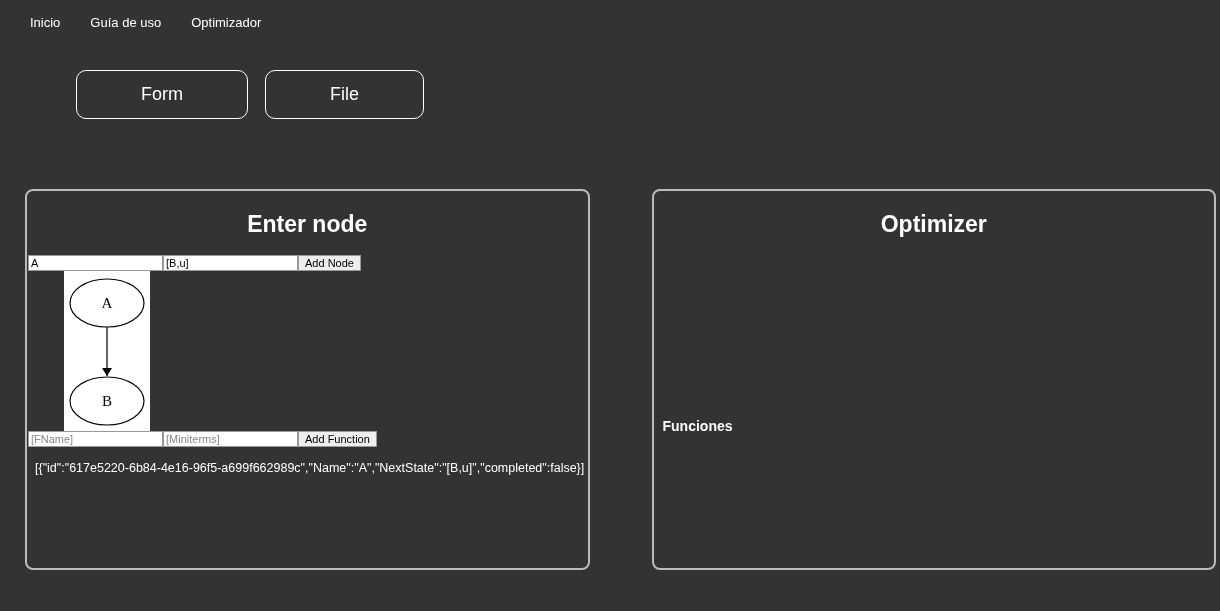  Describe the element at coordinates (95, 263) in the screenshot. I see `name-field: A` at that location.